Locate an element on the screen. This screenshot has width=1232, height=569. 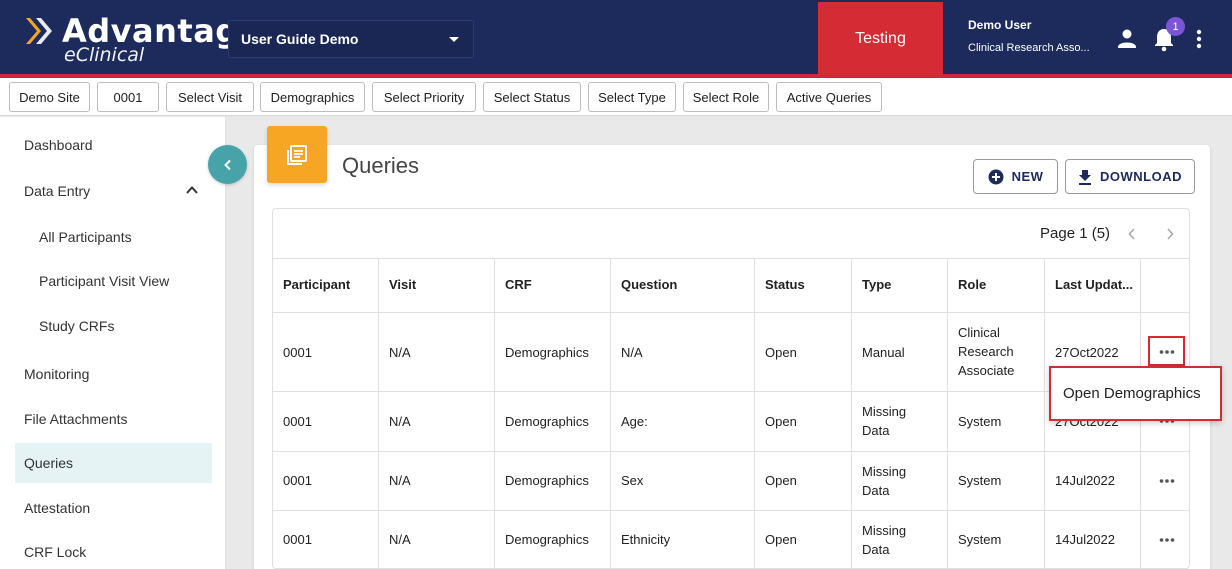
filter-chip-crf: Demographics is located at coordinates (312, 97).